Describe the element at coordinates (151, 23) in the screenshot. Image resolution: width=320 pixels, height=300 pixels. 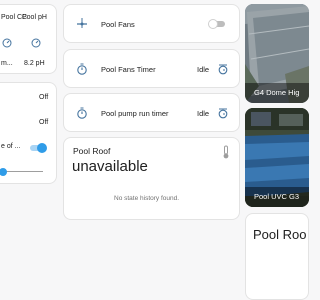
I see `pool-fans-card: Pool Fans` at that location.